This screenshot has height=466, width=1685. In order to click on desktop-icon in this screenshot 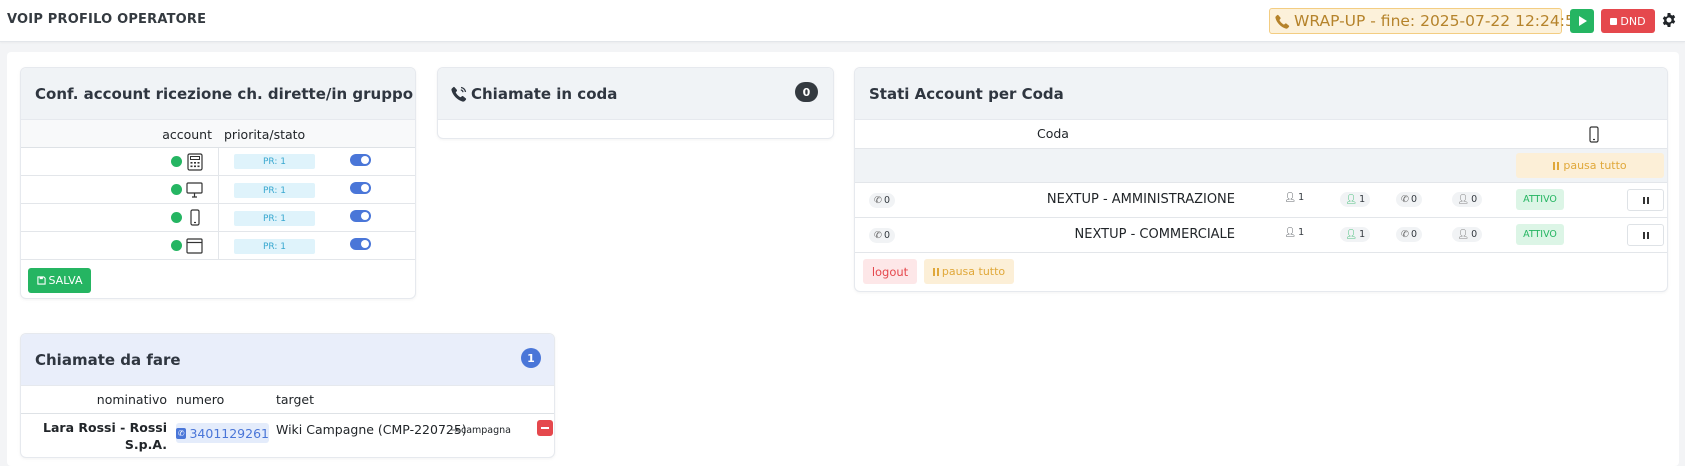, I will do `click(194, 190)`.